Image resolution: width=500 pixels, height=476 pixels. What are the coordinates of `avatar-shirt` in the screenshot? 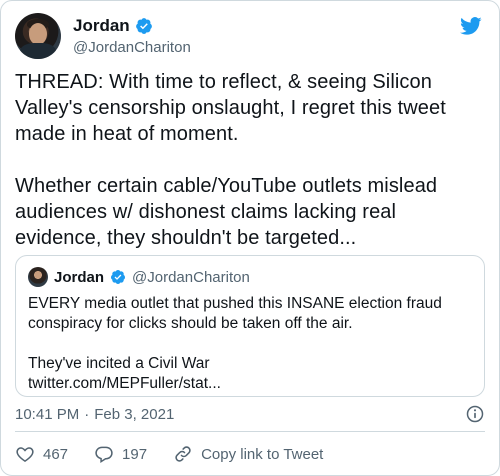 It's located at (38, 51).